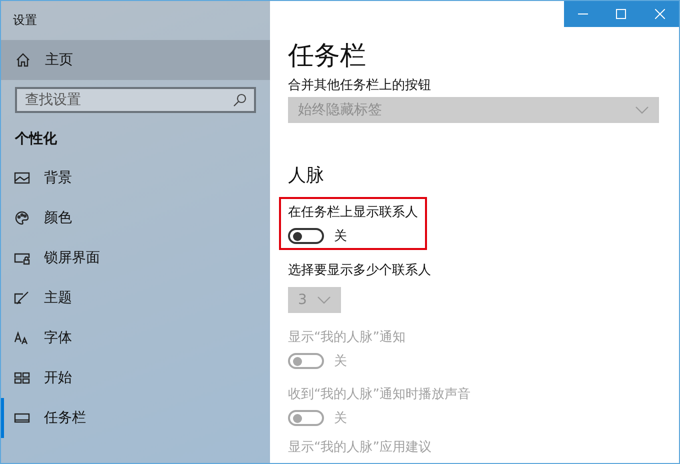 The image size is (680, 464). I want to click on maximize-icon, so click(621, 14).